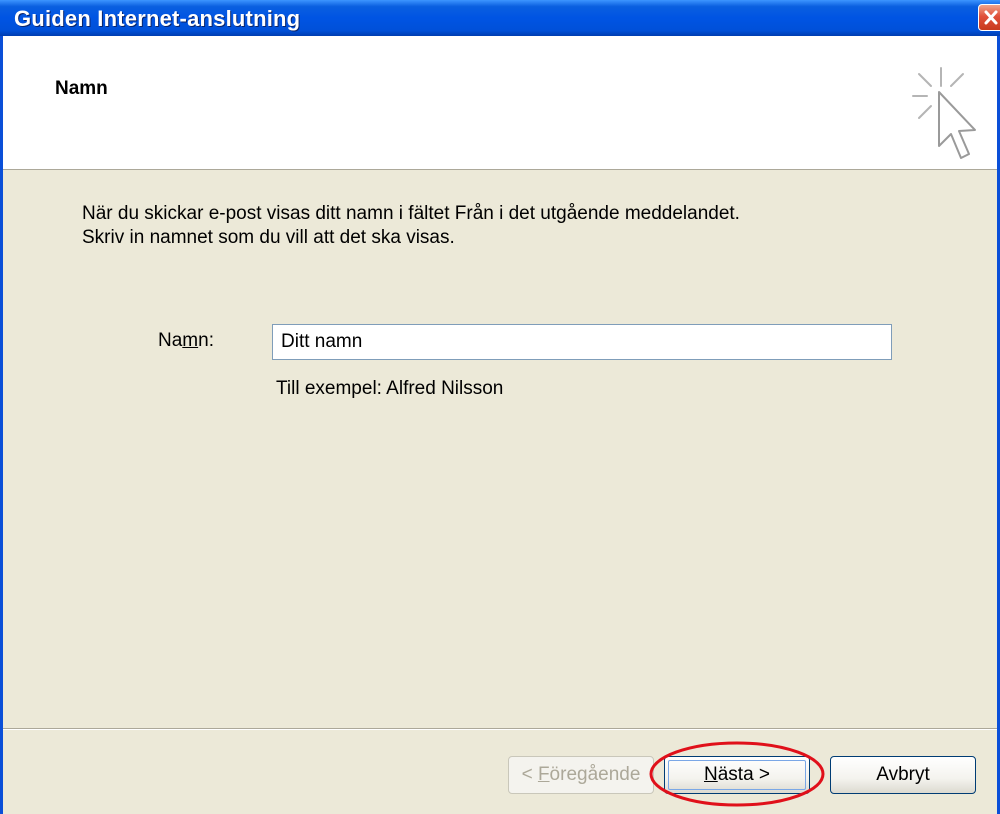 This screenshot has height=814, width=1000. What do you see at coordinates (390, 388) in the screenshot?
I see `example-hint: Till exempel: Alfred Nilsson` at bounding box center [390, 388].